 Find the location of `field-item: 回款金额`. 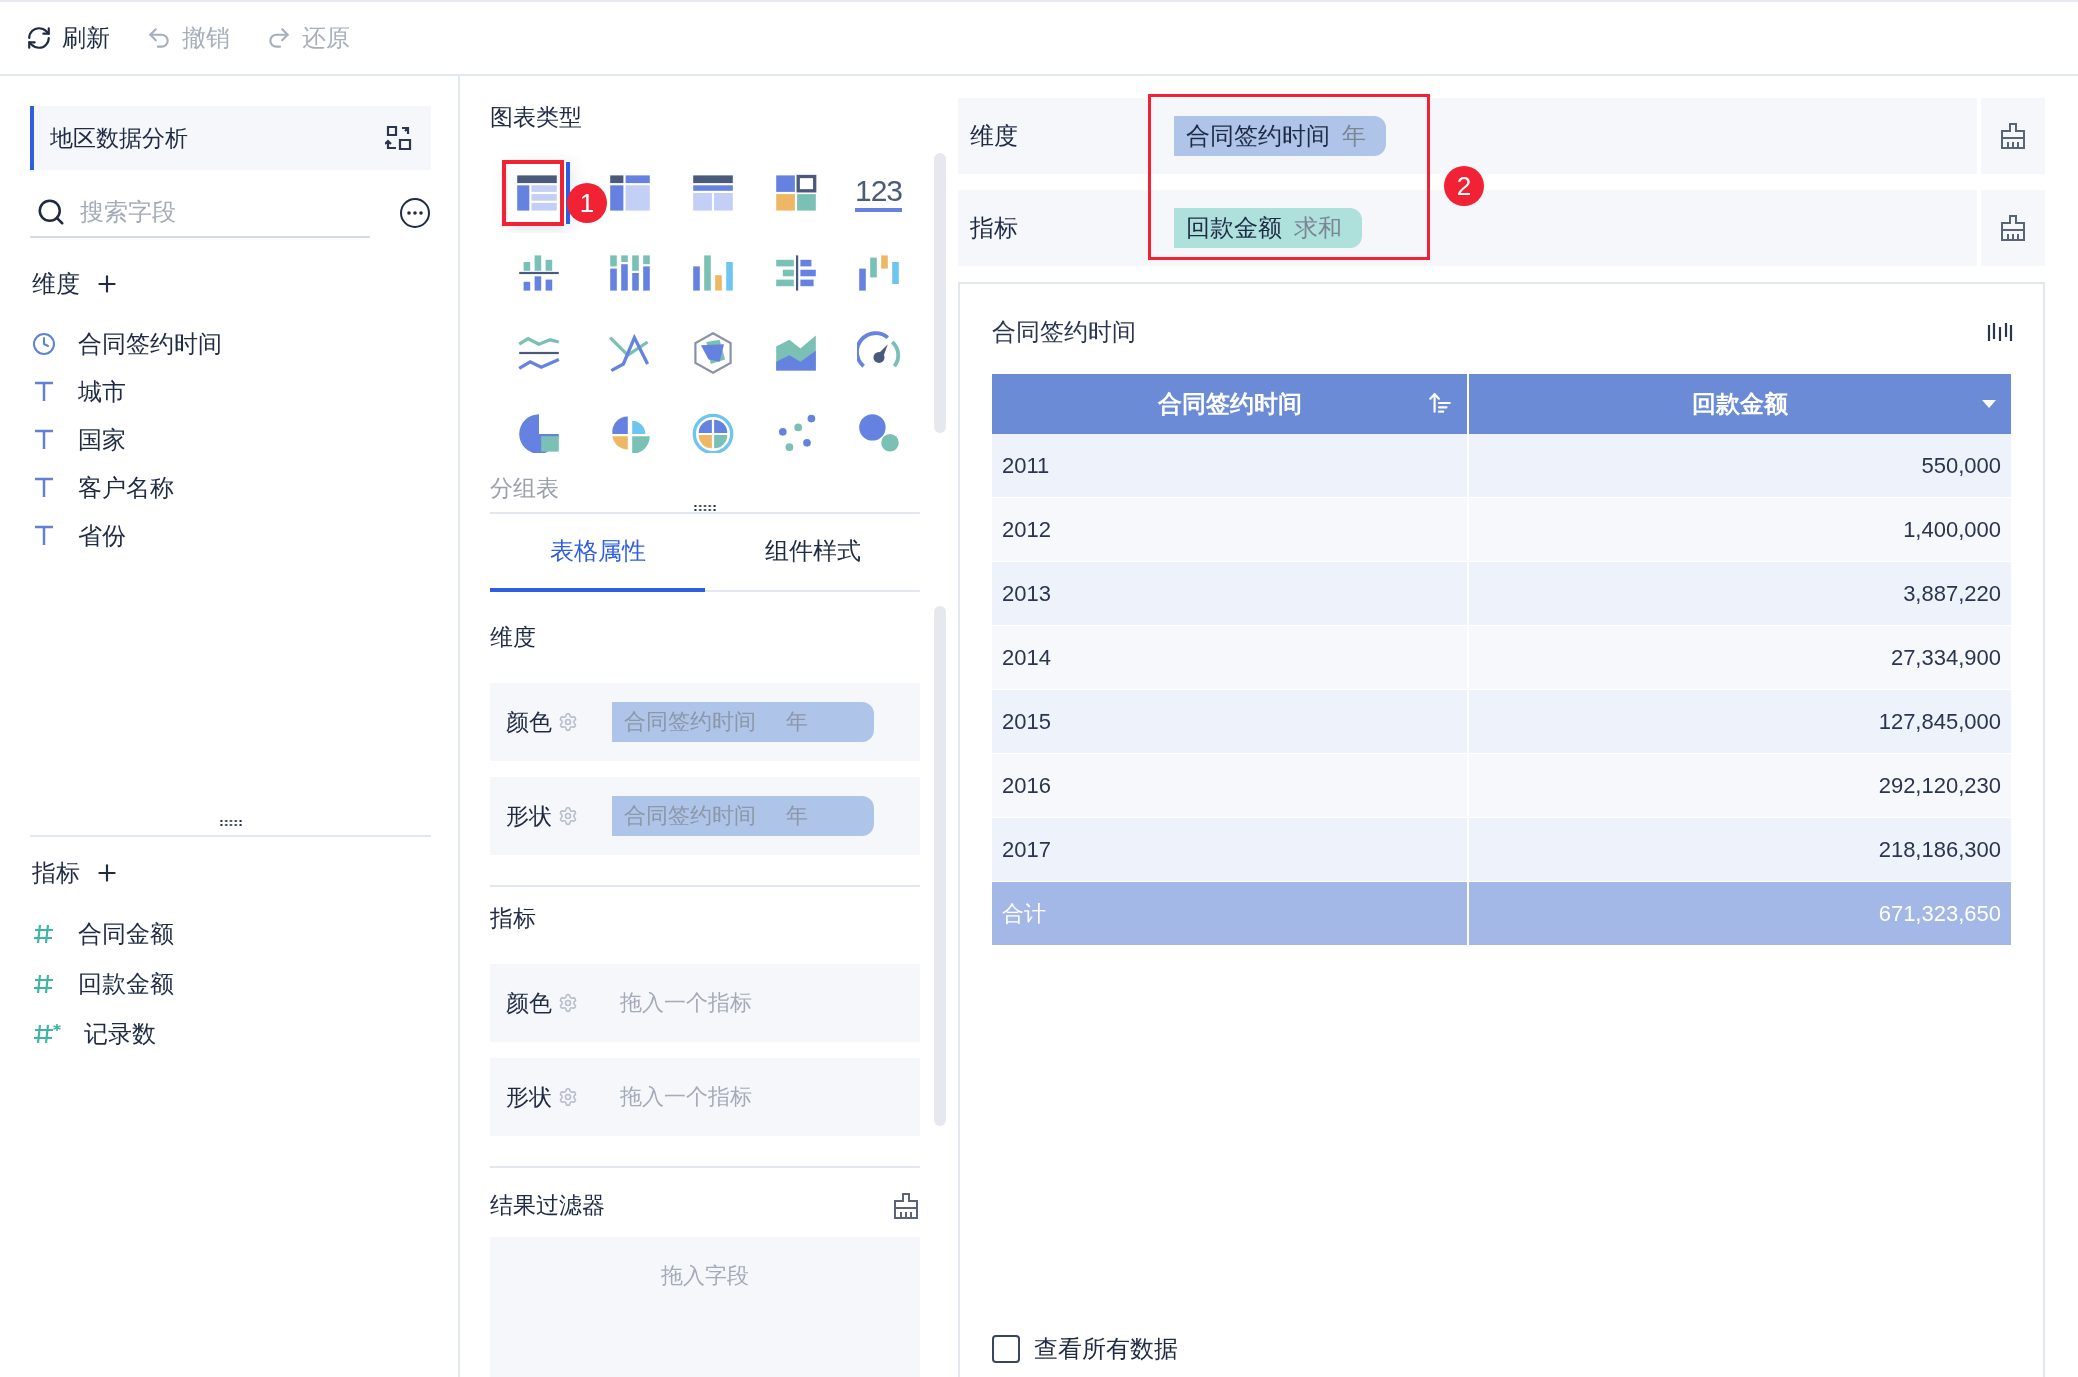

field-item: 回款金额 is located at coordinates (126, 984).